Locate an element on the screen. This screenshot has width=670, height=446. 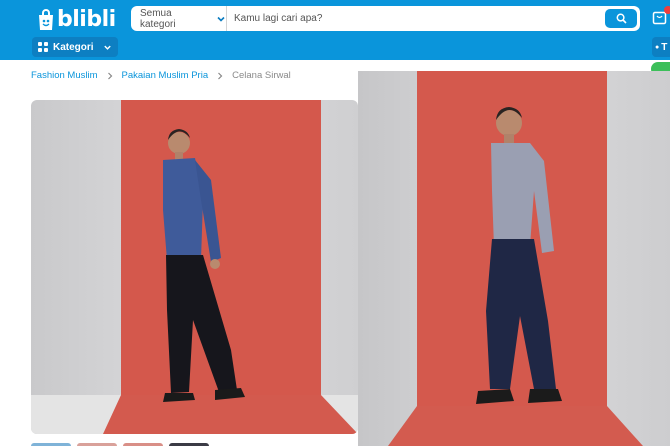
blibli-logo: blibli is located at coordinates (76, 20).